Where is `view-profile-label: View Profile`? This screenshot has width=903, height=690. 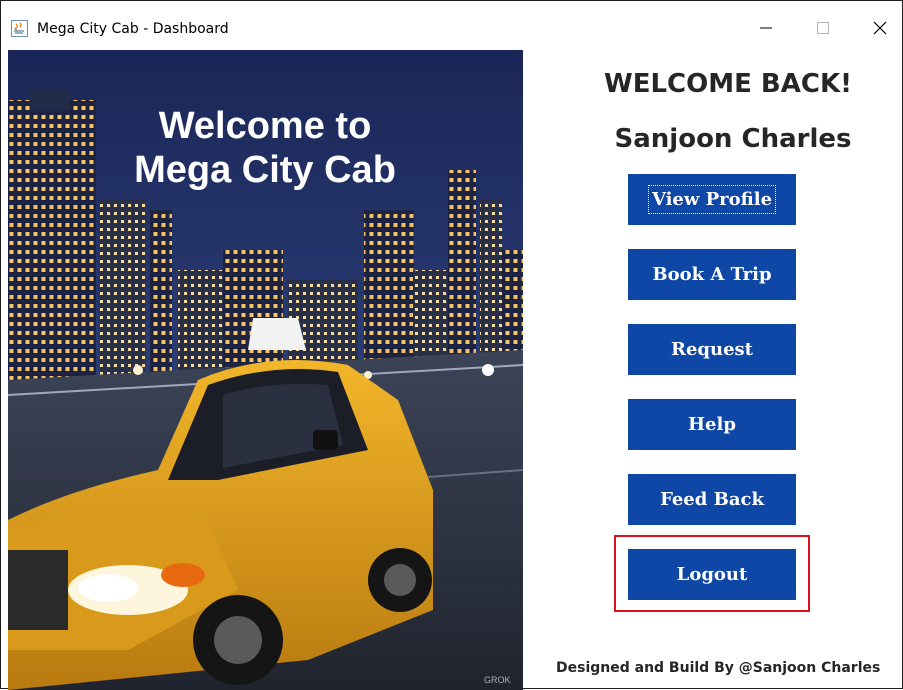 view-profile-label: View Profile is located at coordinates (712, 199).